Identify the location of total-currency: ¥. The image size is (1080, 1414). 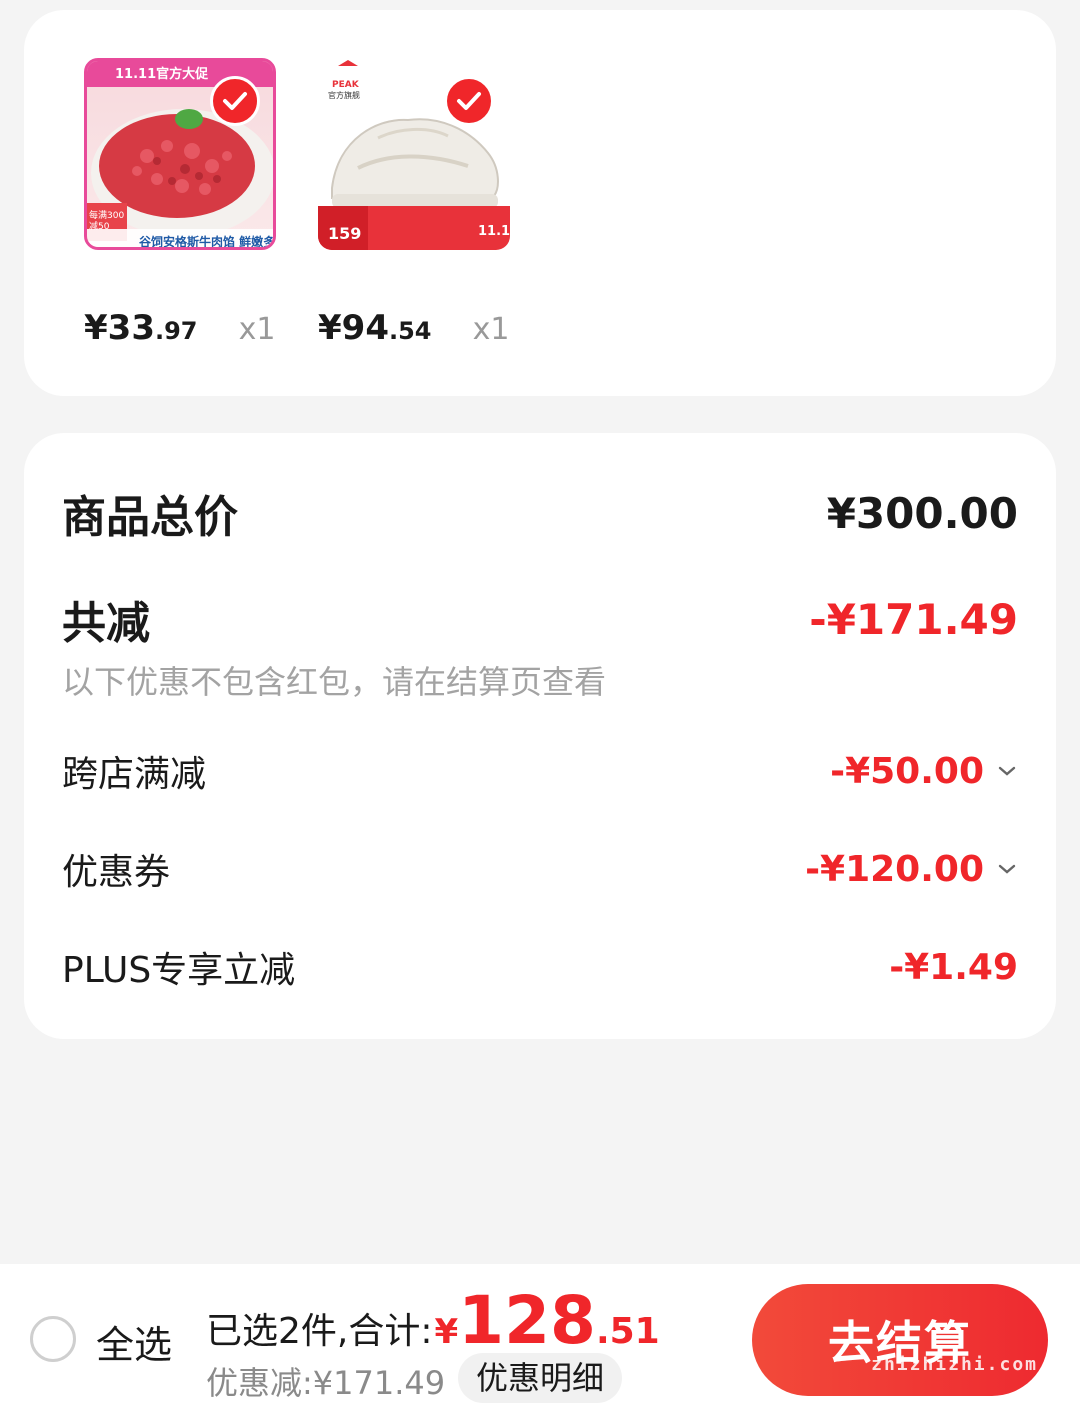
(446, 1332).